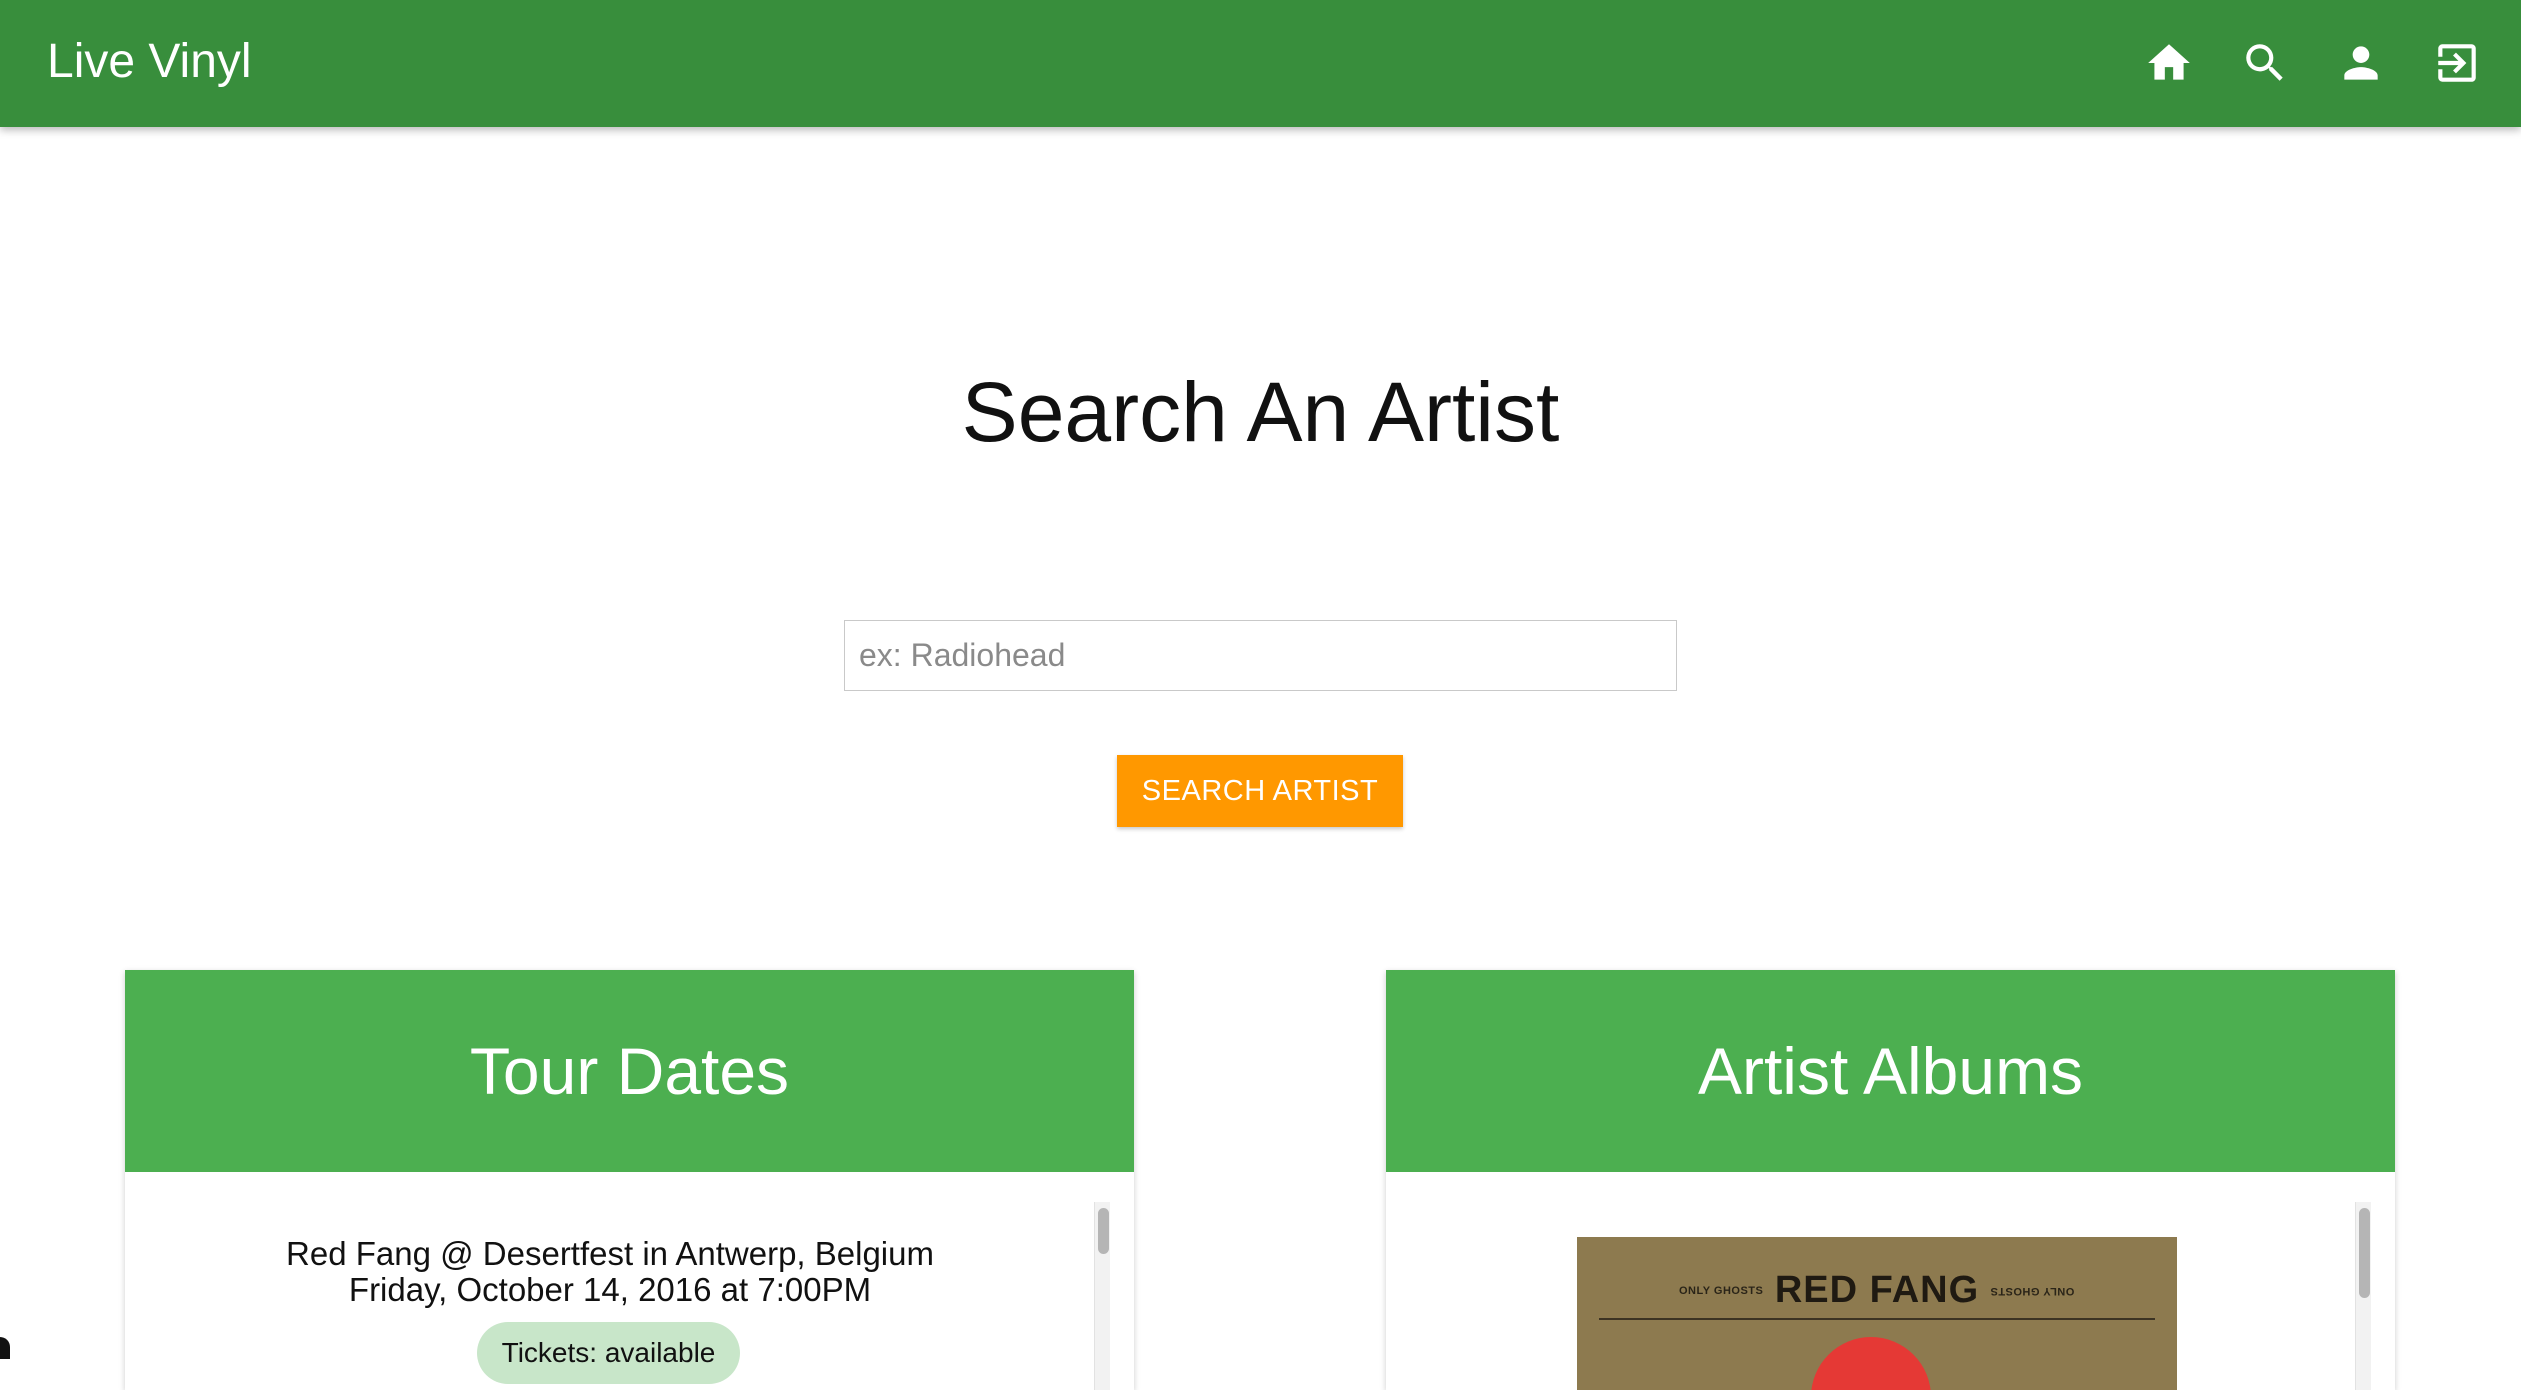 This screenshot has height=1390, width=2521. What do you see at coordinates (1260, 791) in the screenshot?
I see `search-artist-button: Search Artist` at bounding box center [1260, 791].